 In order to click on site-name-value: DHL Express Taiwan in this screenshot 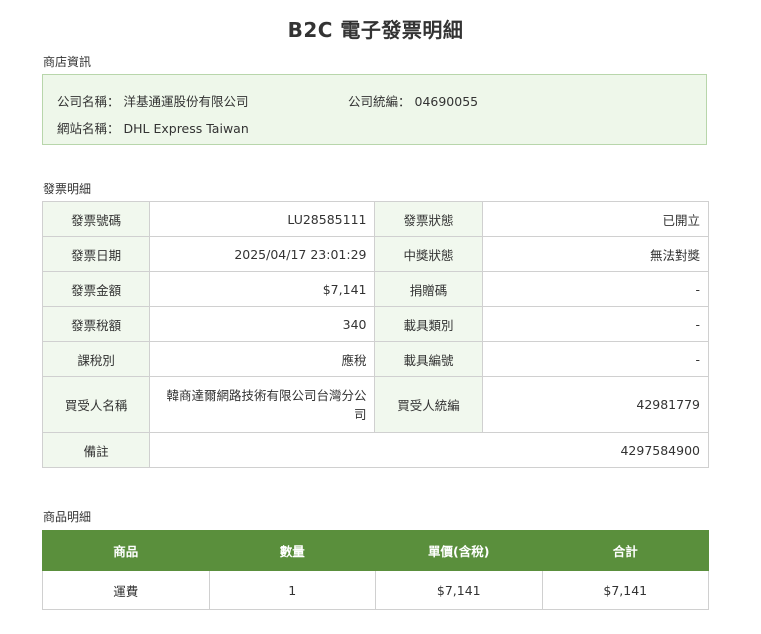, I will do `click(186, 128)`.